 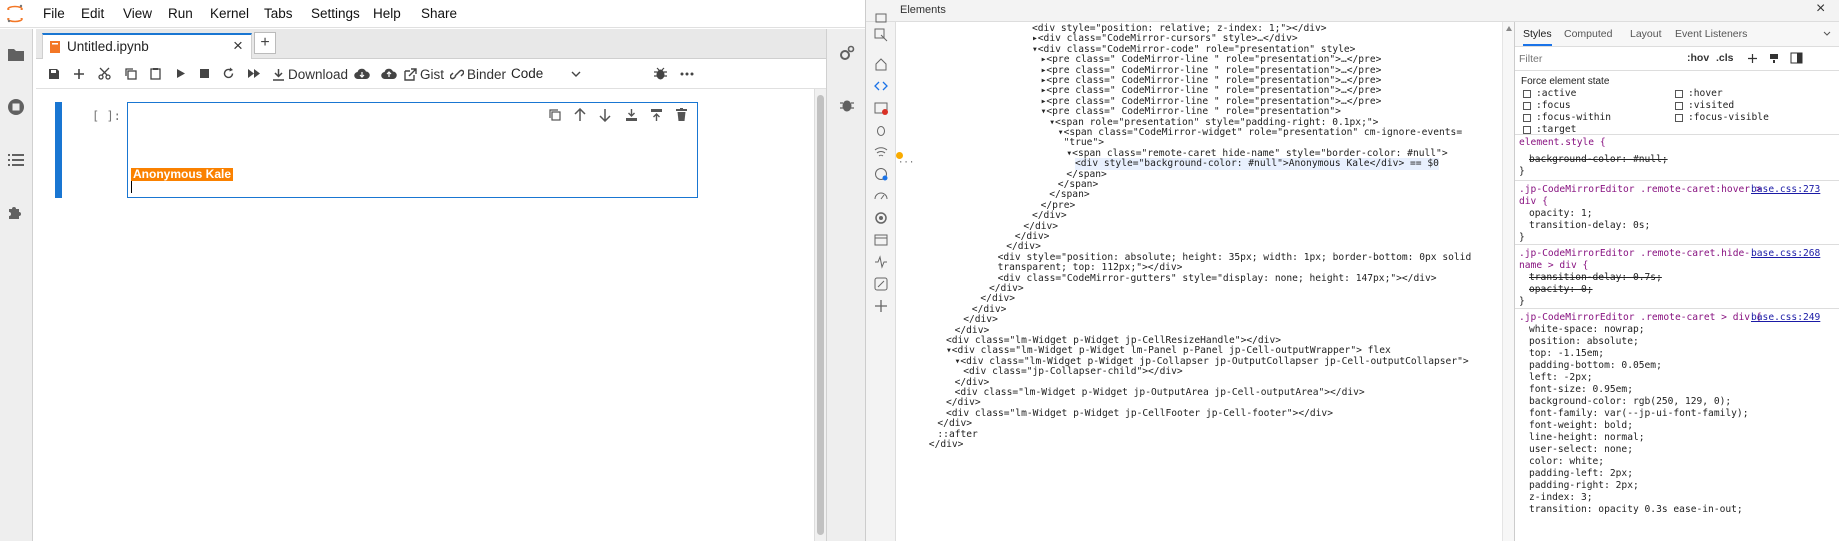 I want to click on insert-above-icon, so click(x=631, y=115).